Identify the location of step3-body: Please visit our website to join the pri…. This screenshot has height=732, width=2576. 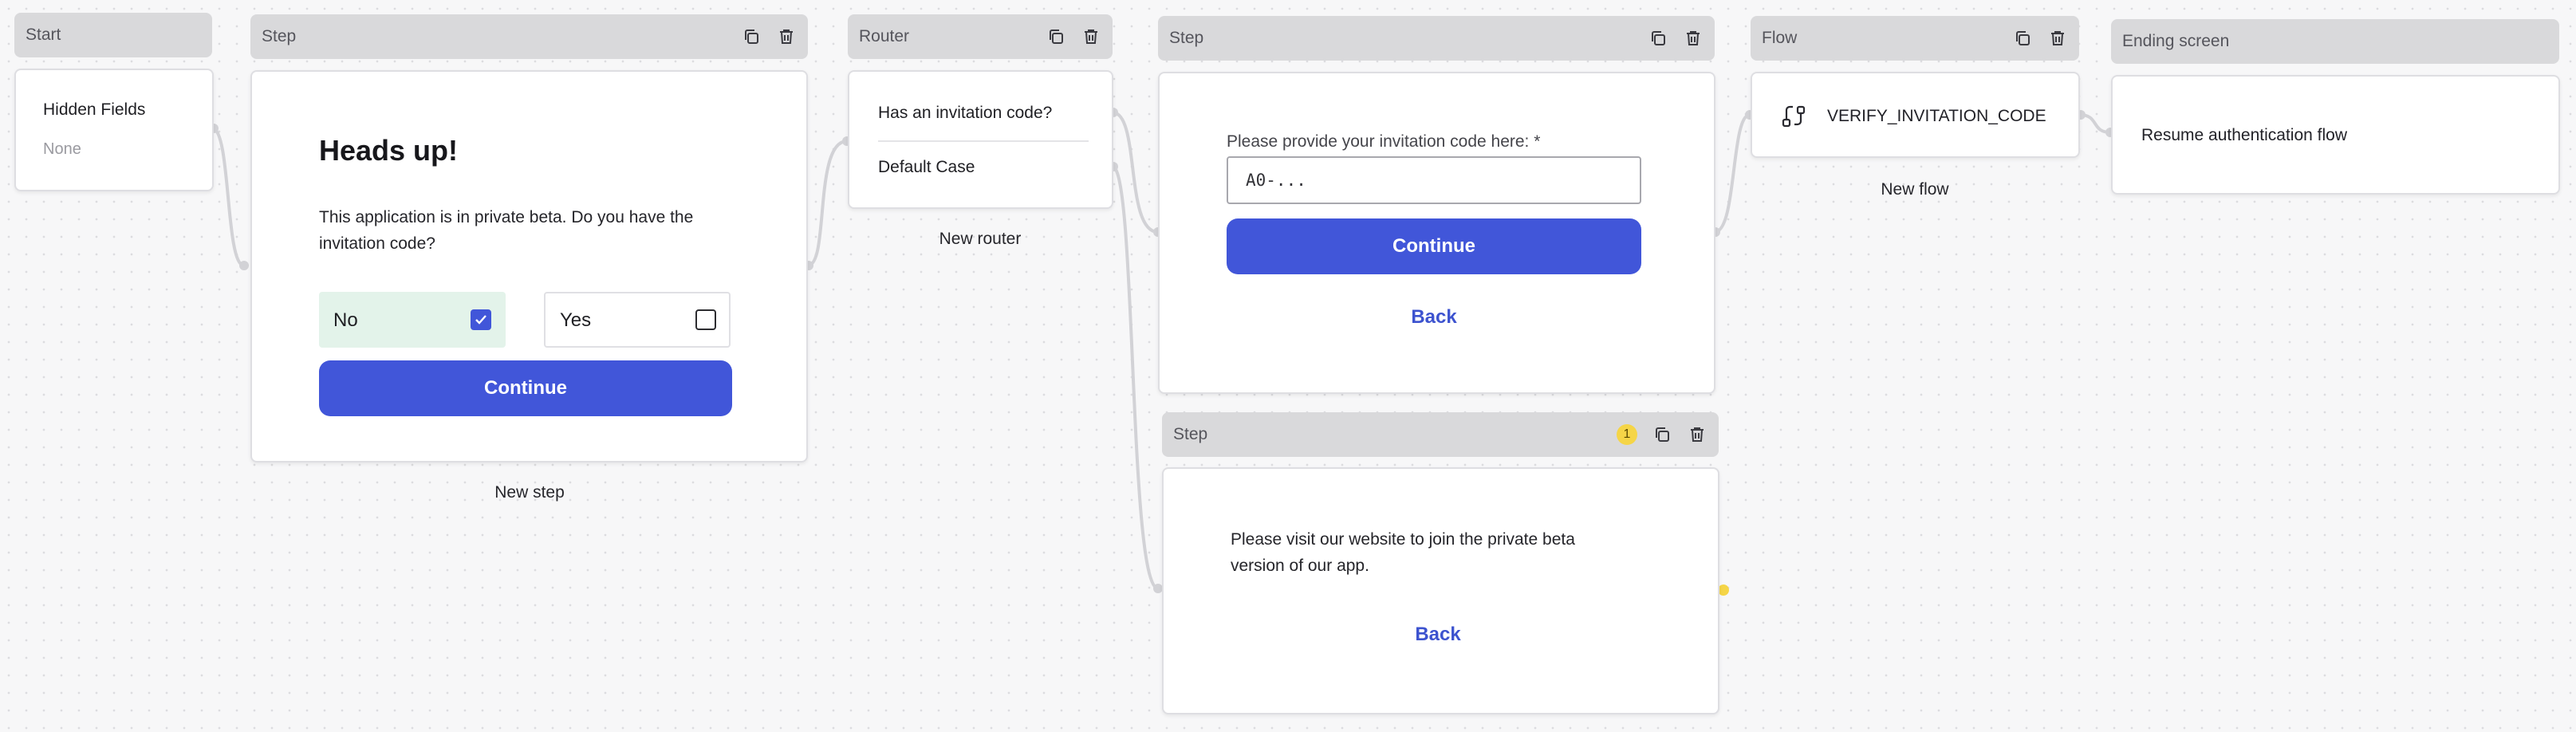
(1403, 552).